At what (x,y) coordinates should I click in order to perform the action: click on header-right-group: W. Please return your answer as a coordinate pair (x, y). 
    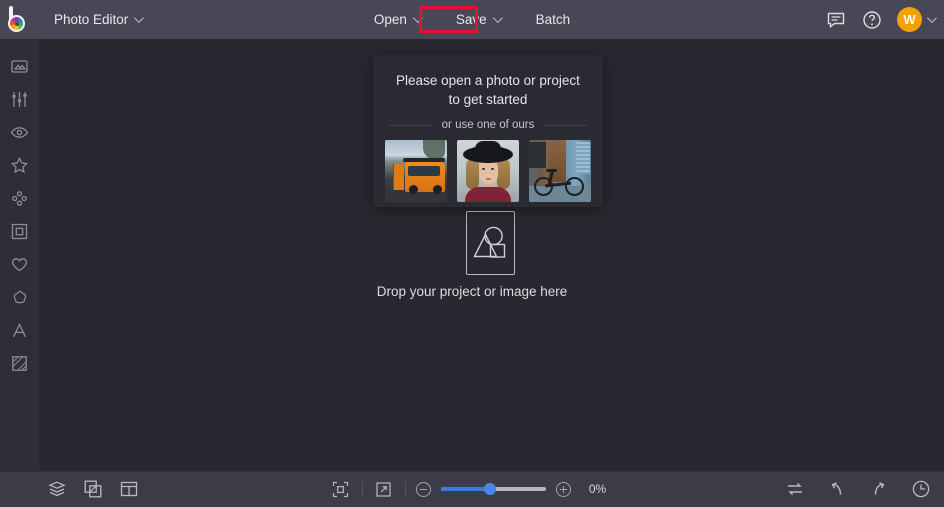
    Looking at the image, I should click on (881, 19).